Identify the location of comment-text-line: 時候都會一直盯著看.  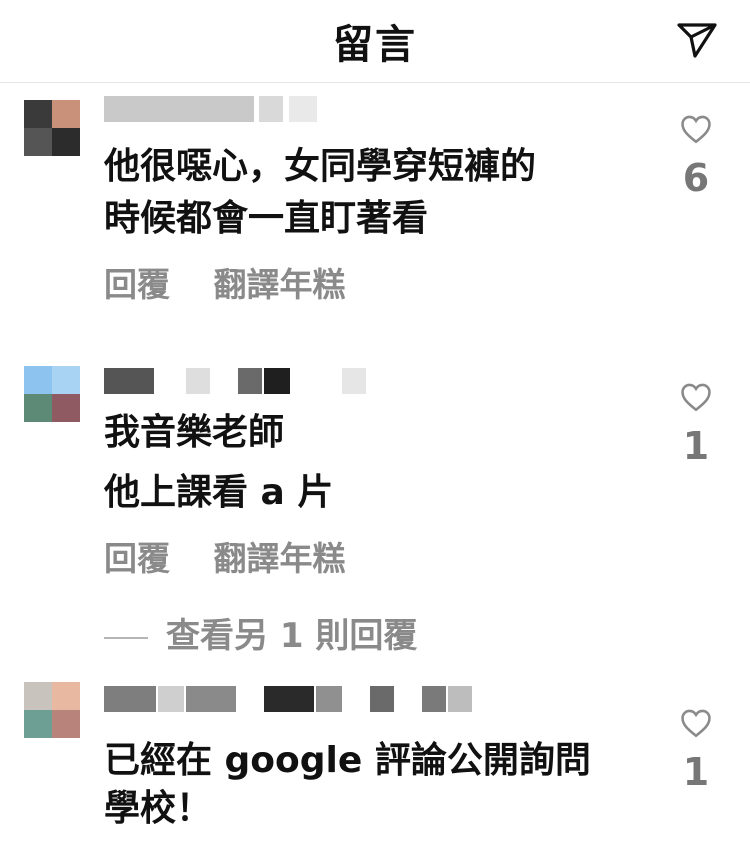
(266, 218).